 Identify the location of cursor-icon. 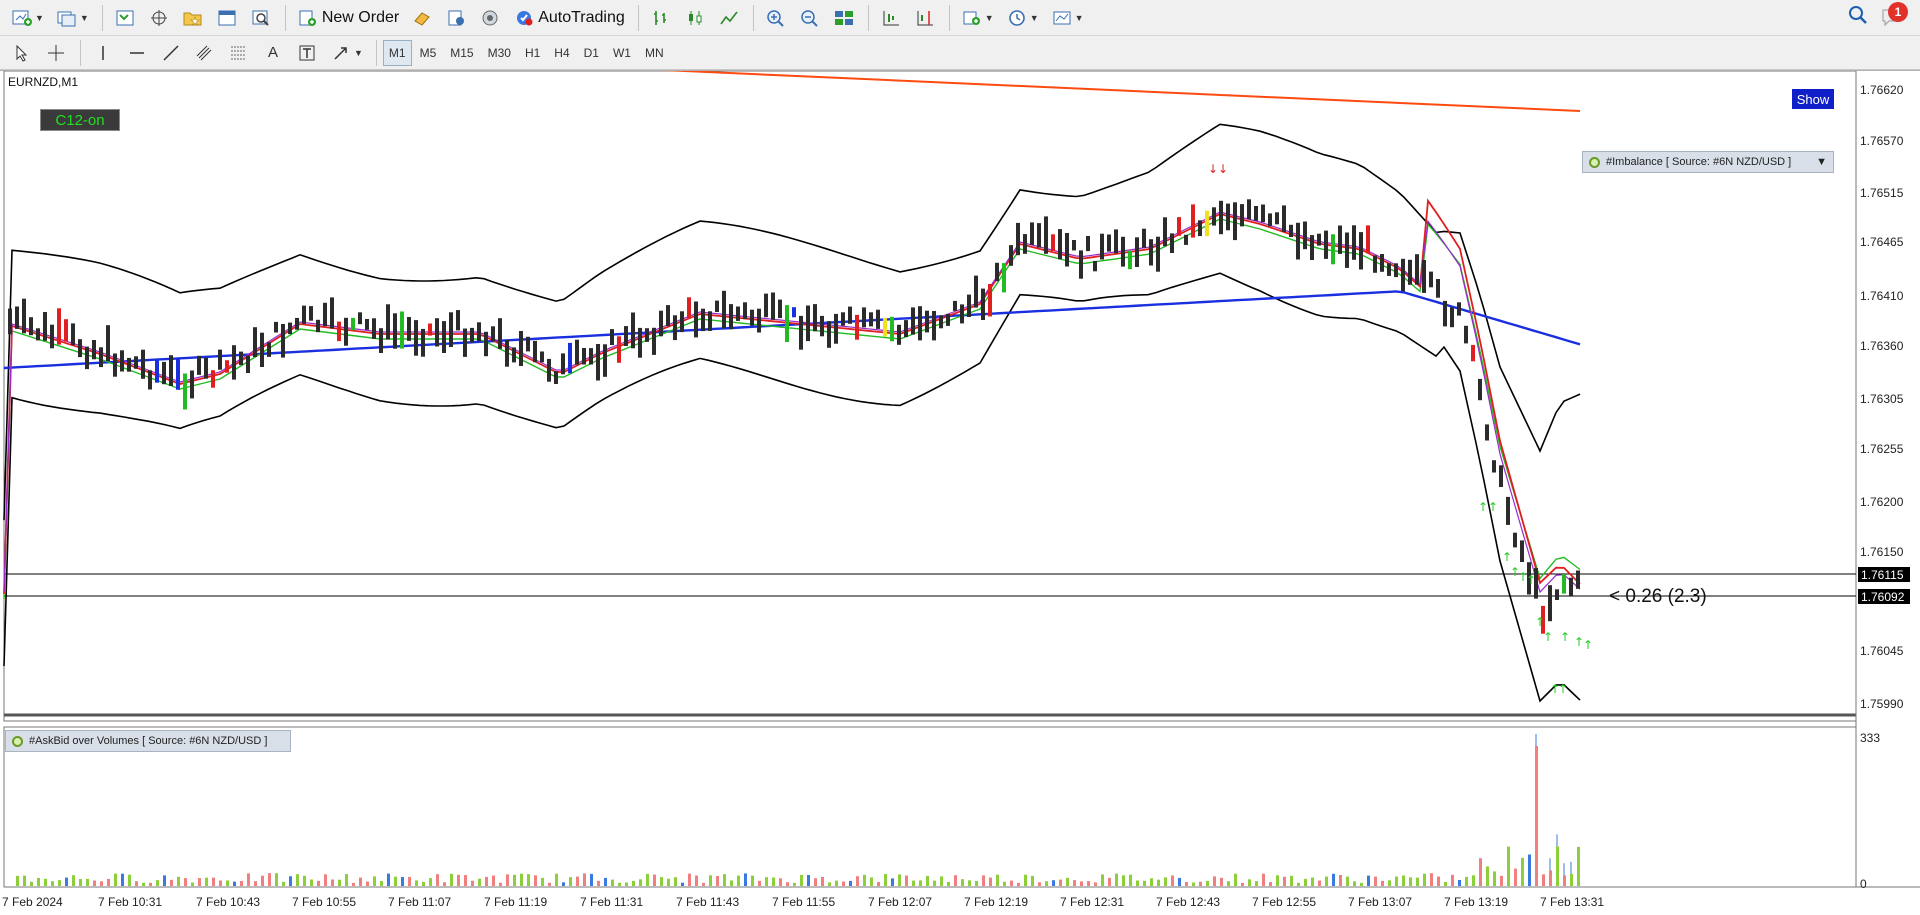
(22, 53).